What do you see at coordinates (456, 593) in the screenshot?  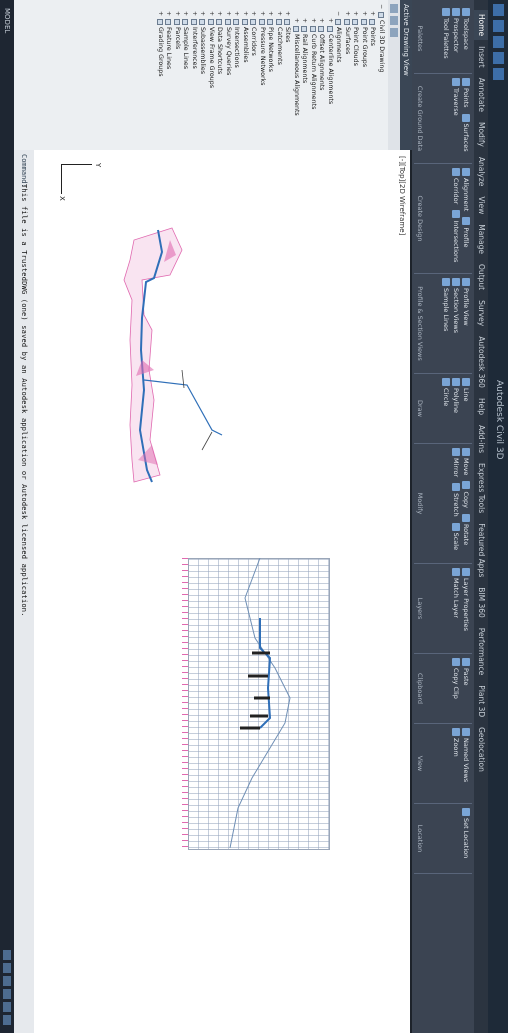 I see `cmd-match-layer: Match Layer` at bounding box center [456, 593].